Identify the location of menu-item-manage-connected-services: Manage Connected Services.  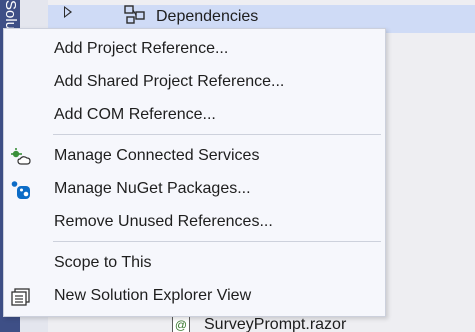
(194, 156).